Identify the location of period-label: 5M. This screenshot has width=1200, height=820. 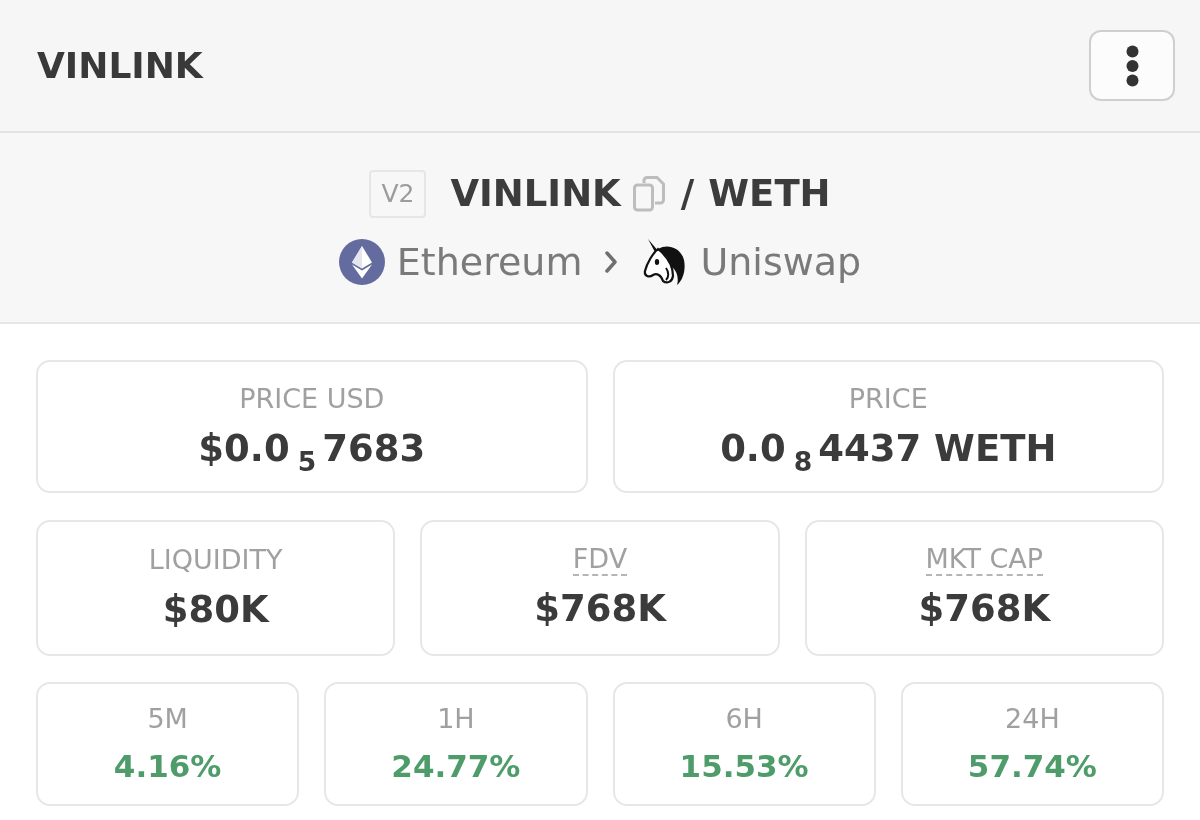
(167, 719).